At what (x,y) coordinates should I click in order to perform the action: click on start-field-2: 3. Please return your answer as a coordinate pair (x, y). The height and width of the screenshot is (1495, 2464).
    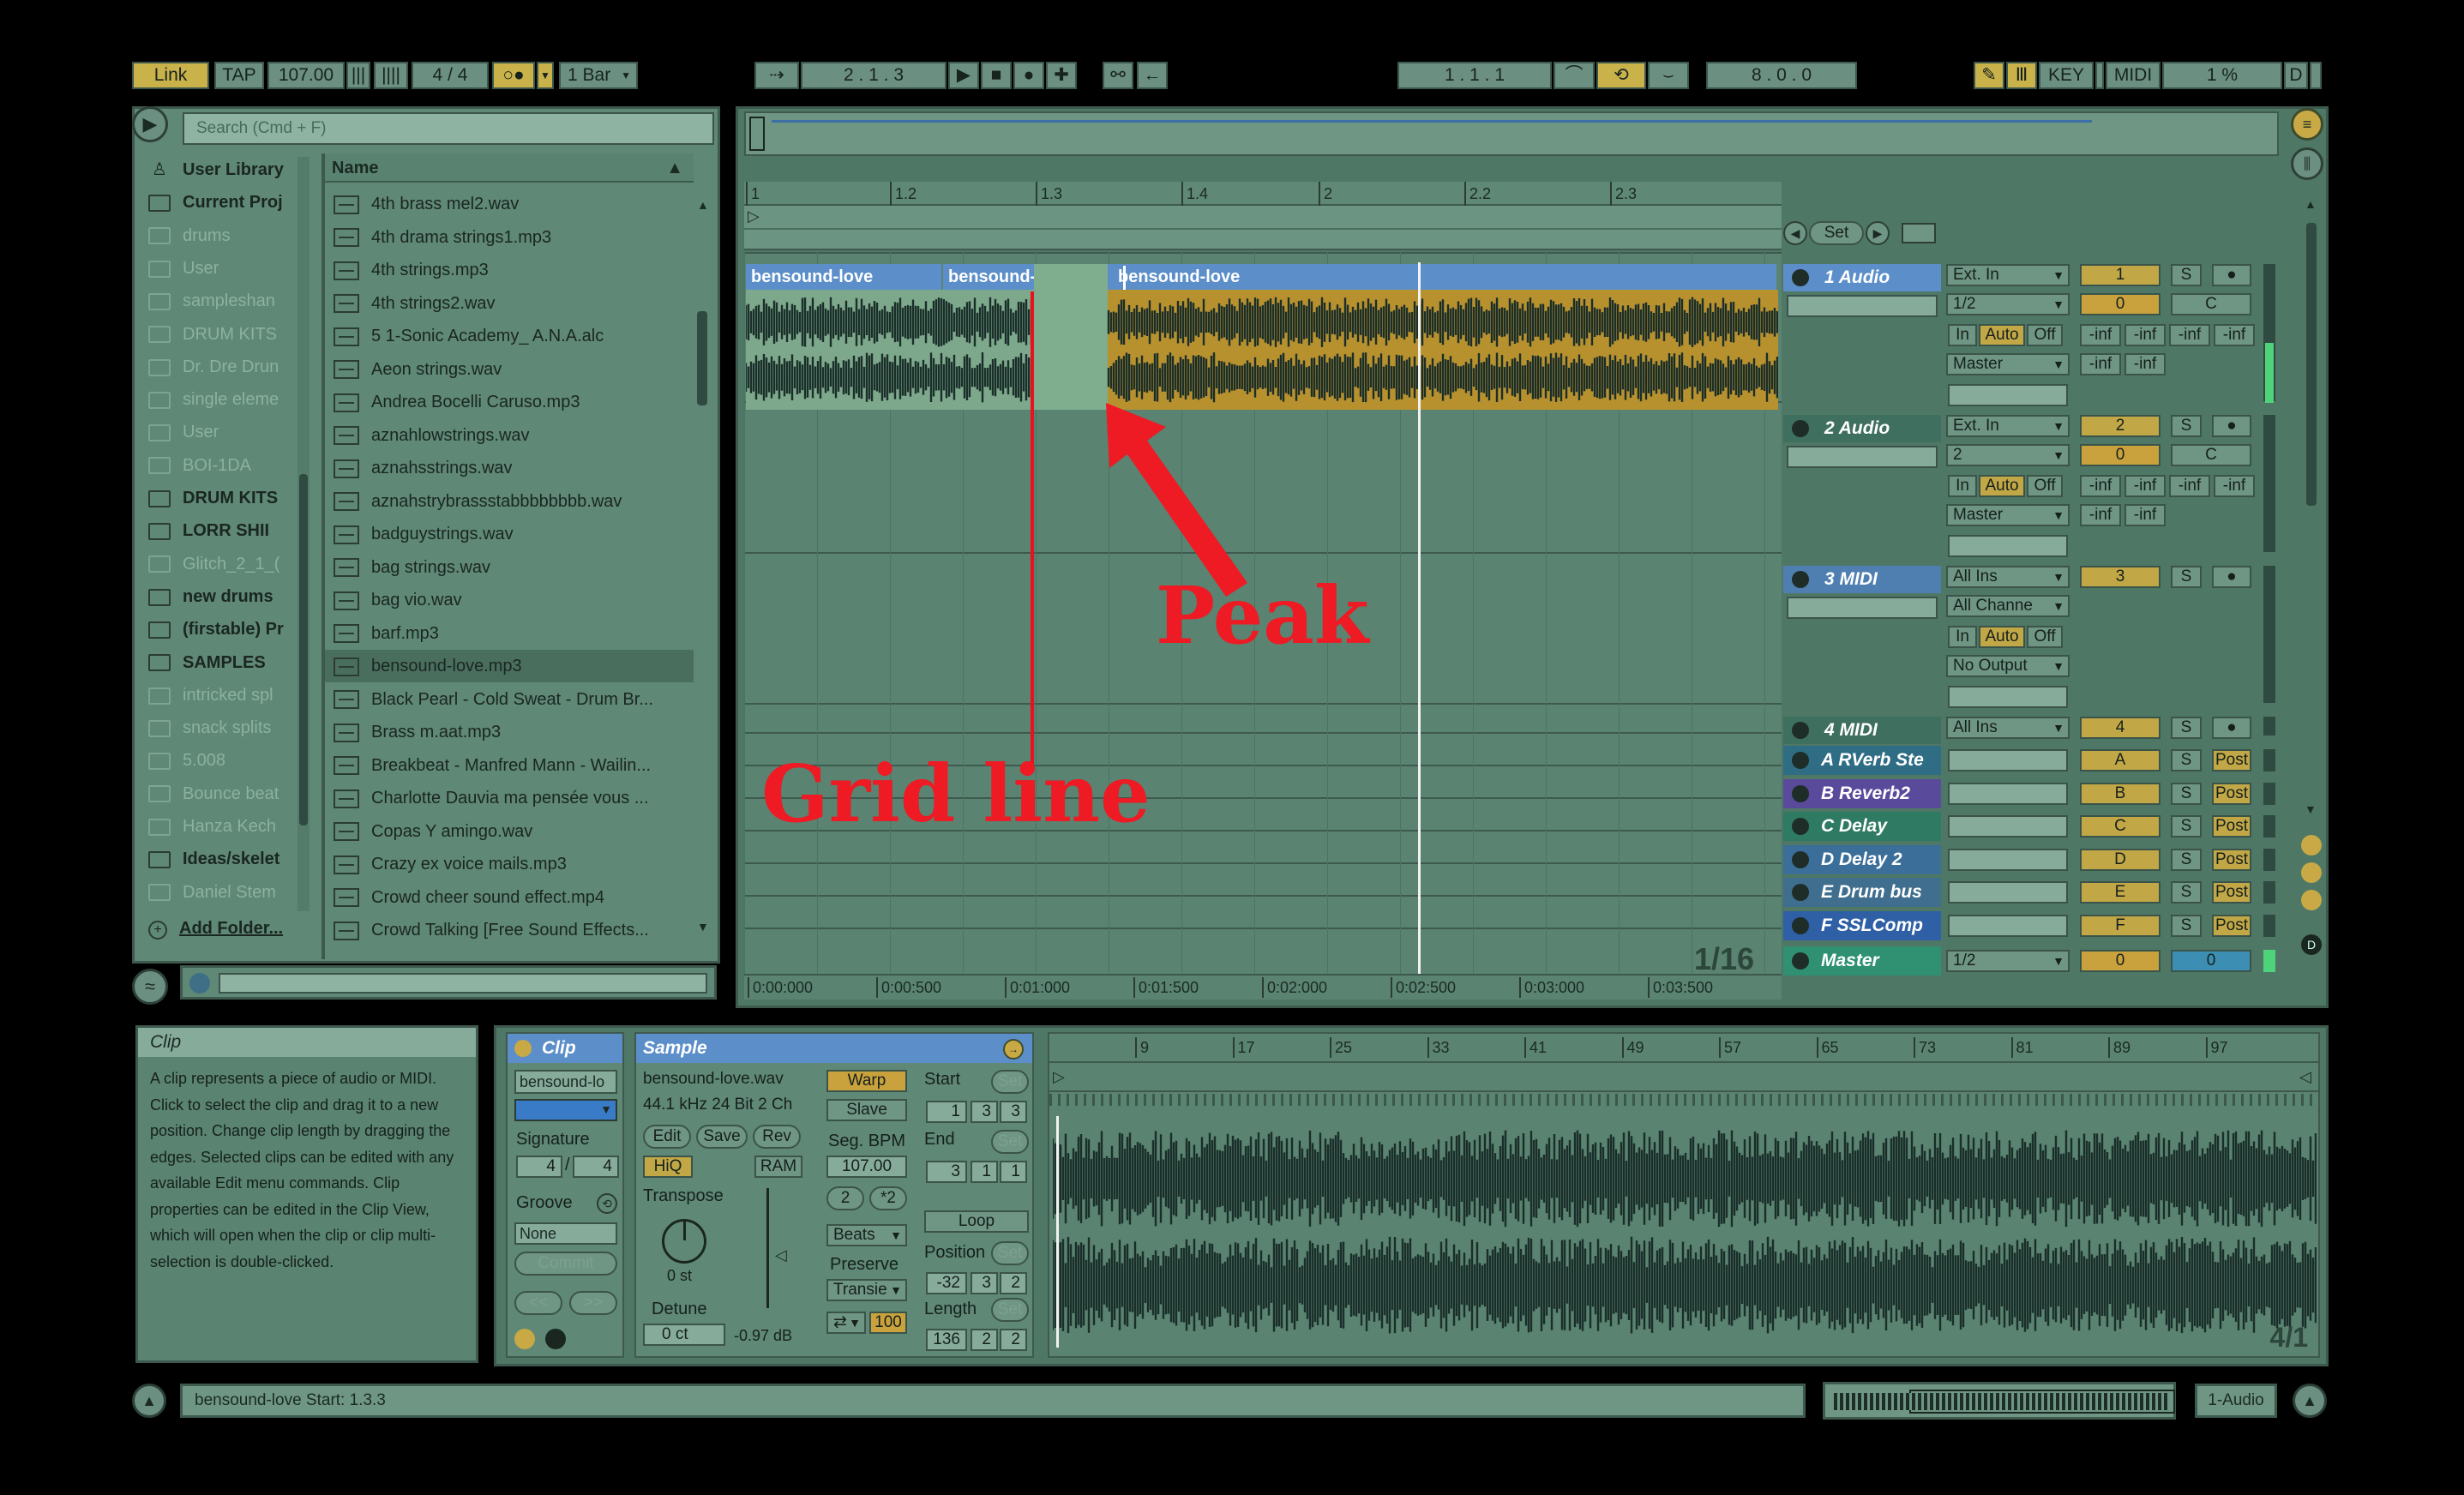
    Looking at the image, I should click on (1013, 1112).